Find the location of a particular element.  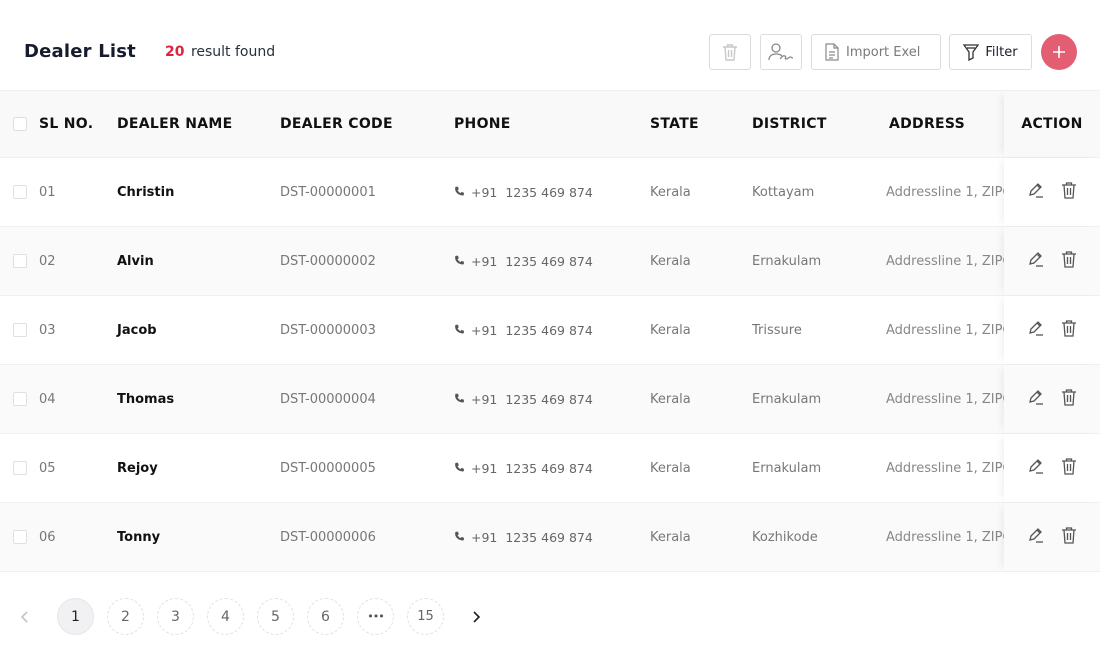

cell-dealer-name: Thomas is located at coordinates (146, 399).